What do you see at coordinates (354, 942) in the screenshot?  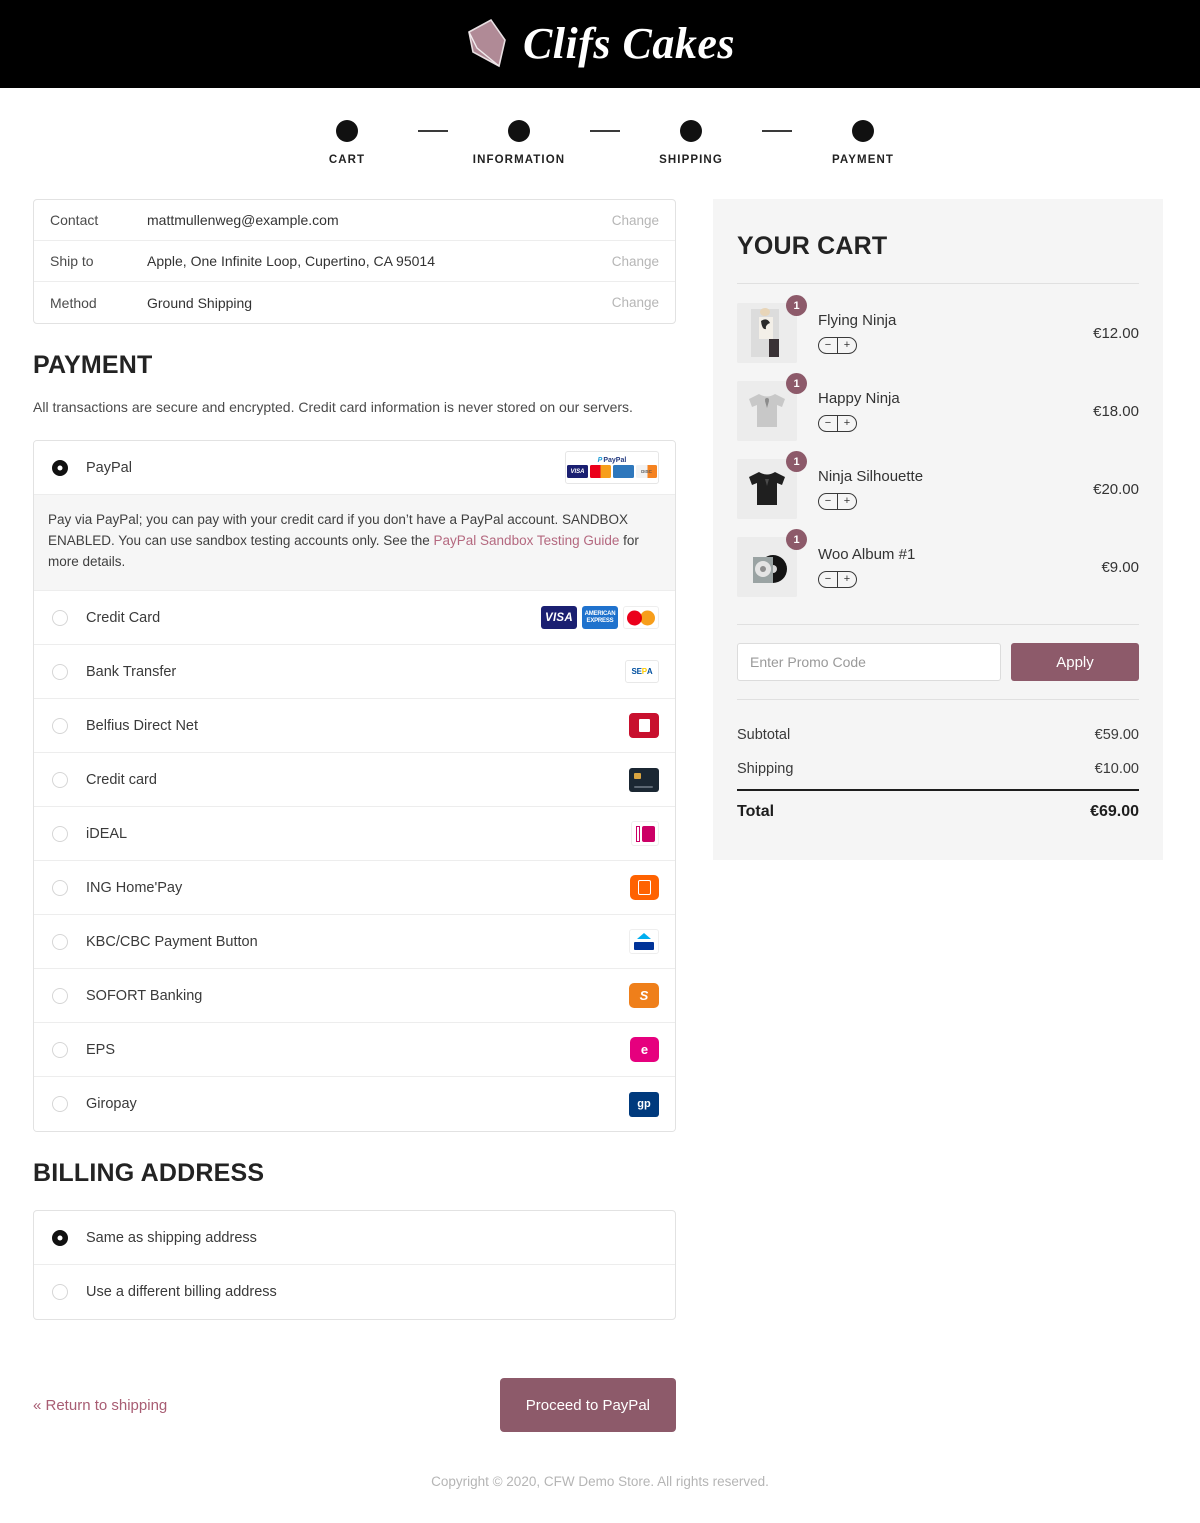 I see `payment-method-kbc-cbc: KBC/CBC Payment Button` at bounding box center [354, 942].